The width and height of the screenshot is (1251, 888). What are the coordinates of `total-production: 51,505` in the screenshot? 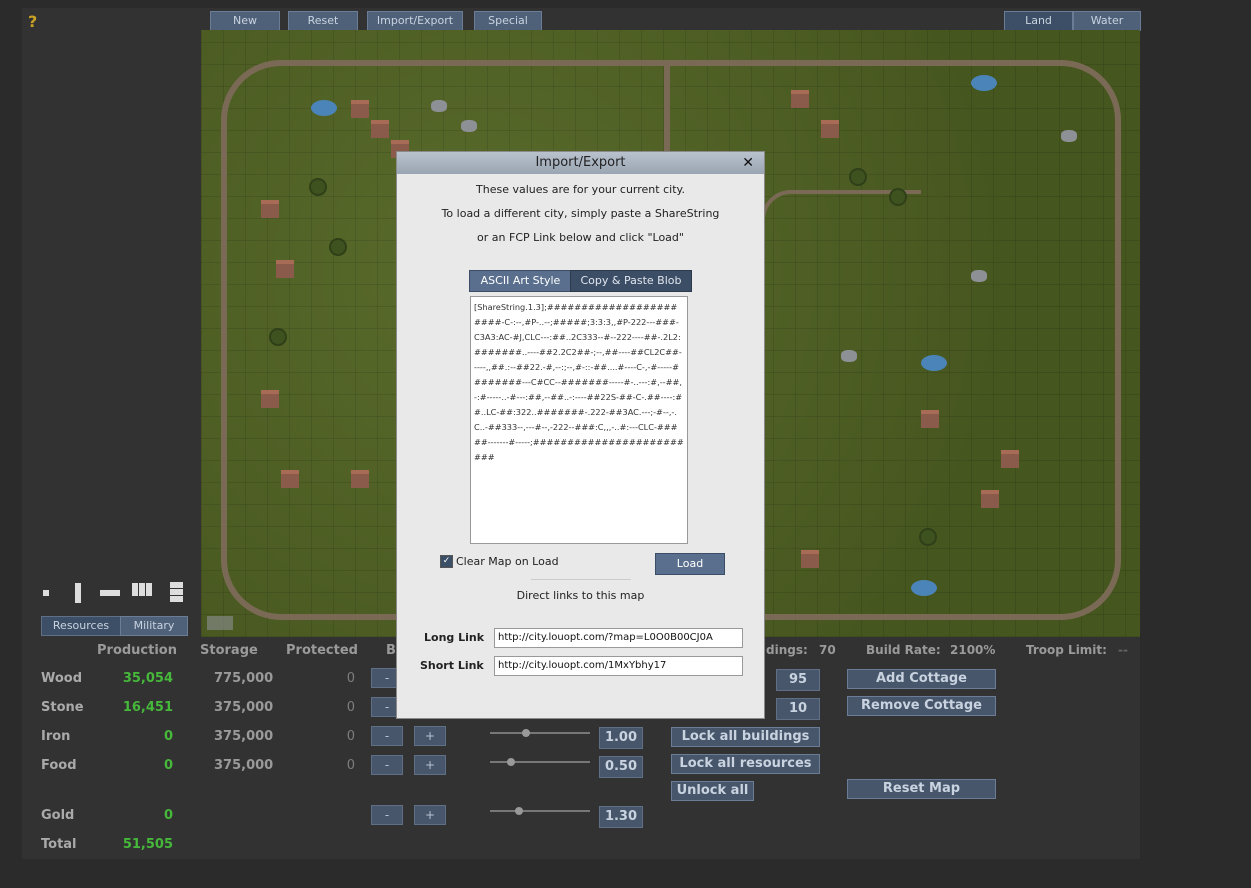 It's located at (147, 844).